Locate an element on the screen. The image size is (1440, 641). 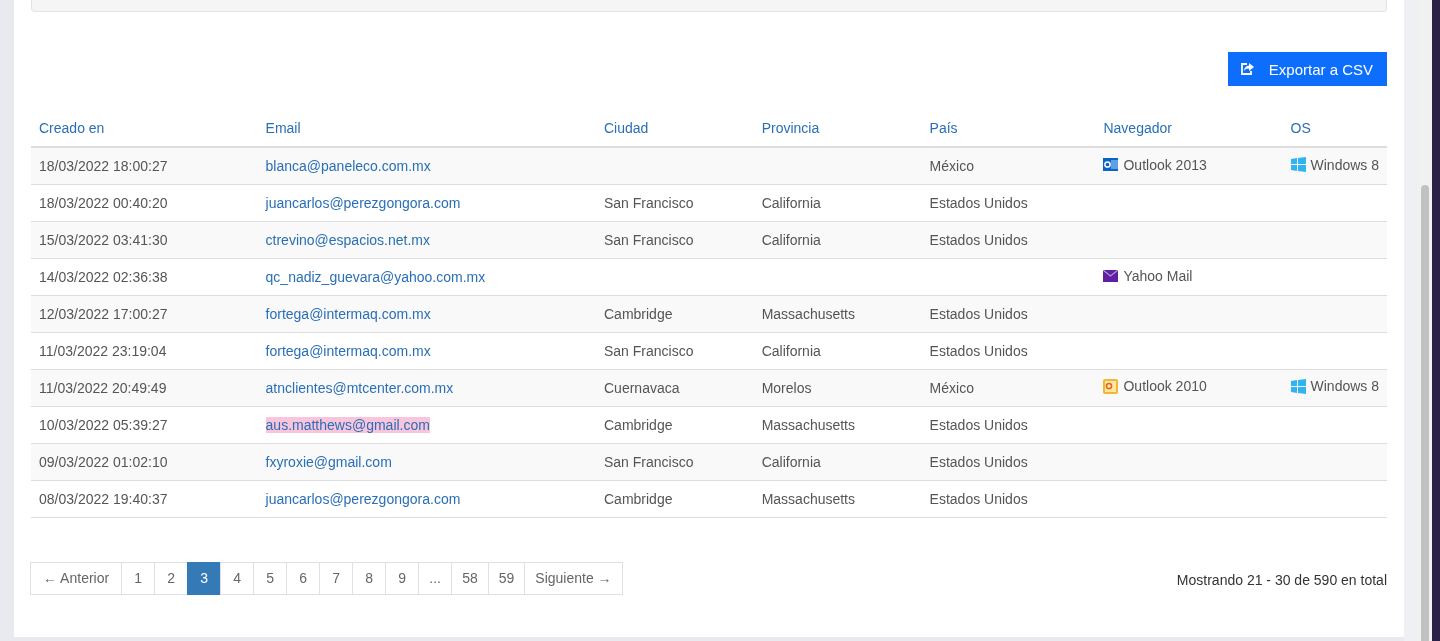
date-cell: 12/03/2022 17:00:27 is located at coordinates (144, 313).